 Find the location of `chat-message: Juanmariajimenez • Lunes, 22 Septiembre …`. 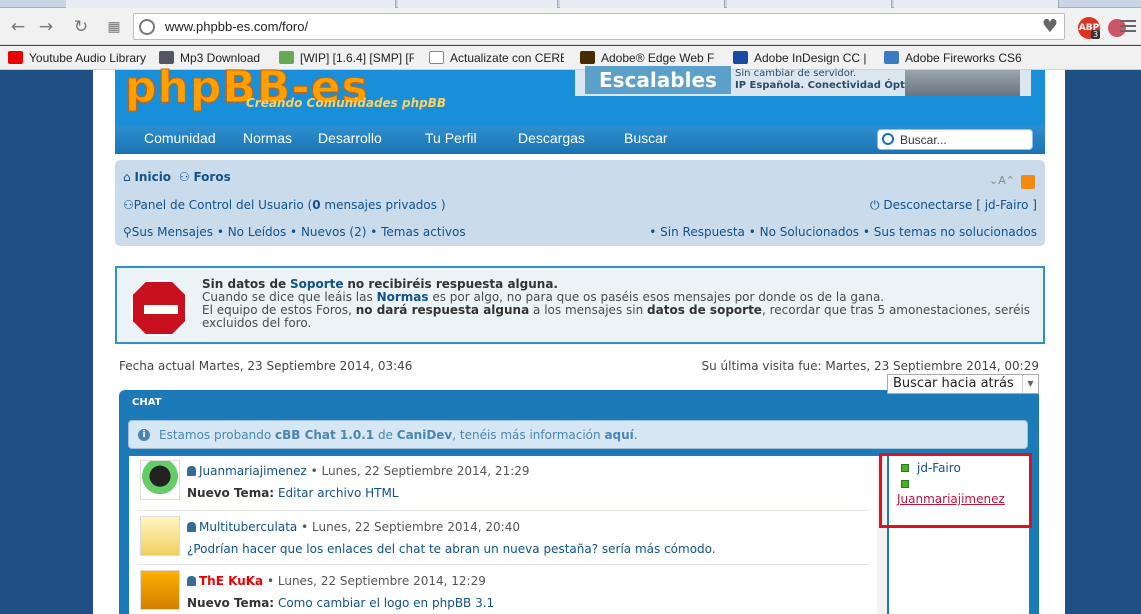

chat-message: Juanmariajimenez • Lunes, 22 Septiembre … is located at coordinates (503, 482).